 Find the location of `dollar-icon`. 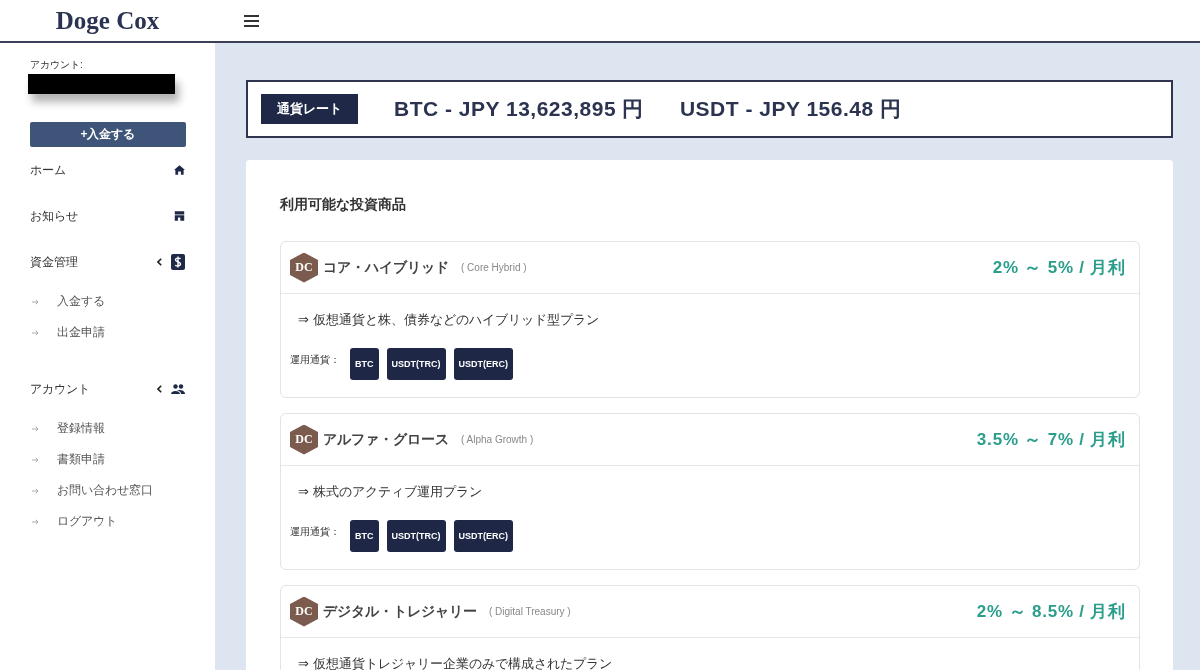

dollar-icon is located at coordinates (178, 262).